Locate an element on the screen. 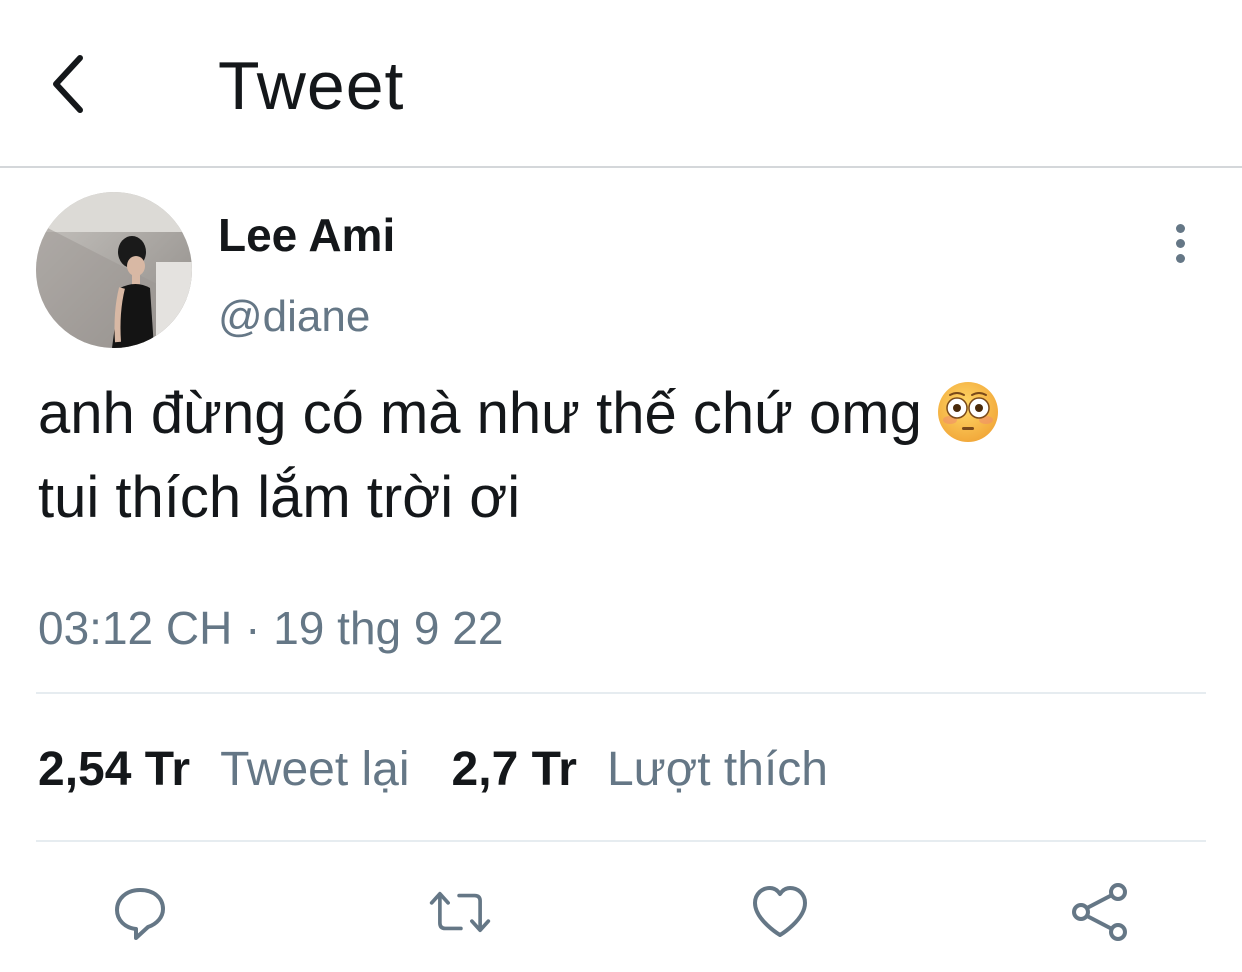  like-button is located at coordinates (780, 912).